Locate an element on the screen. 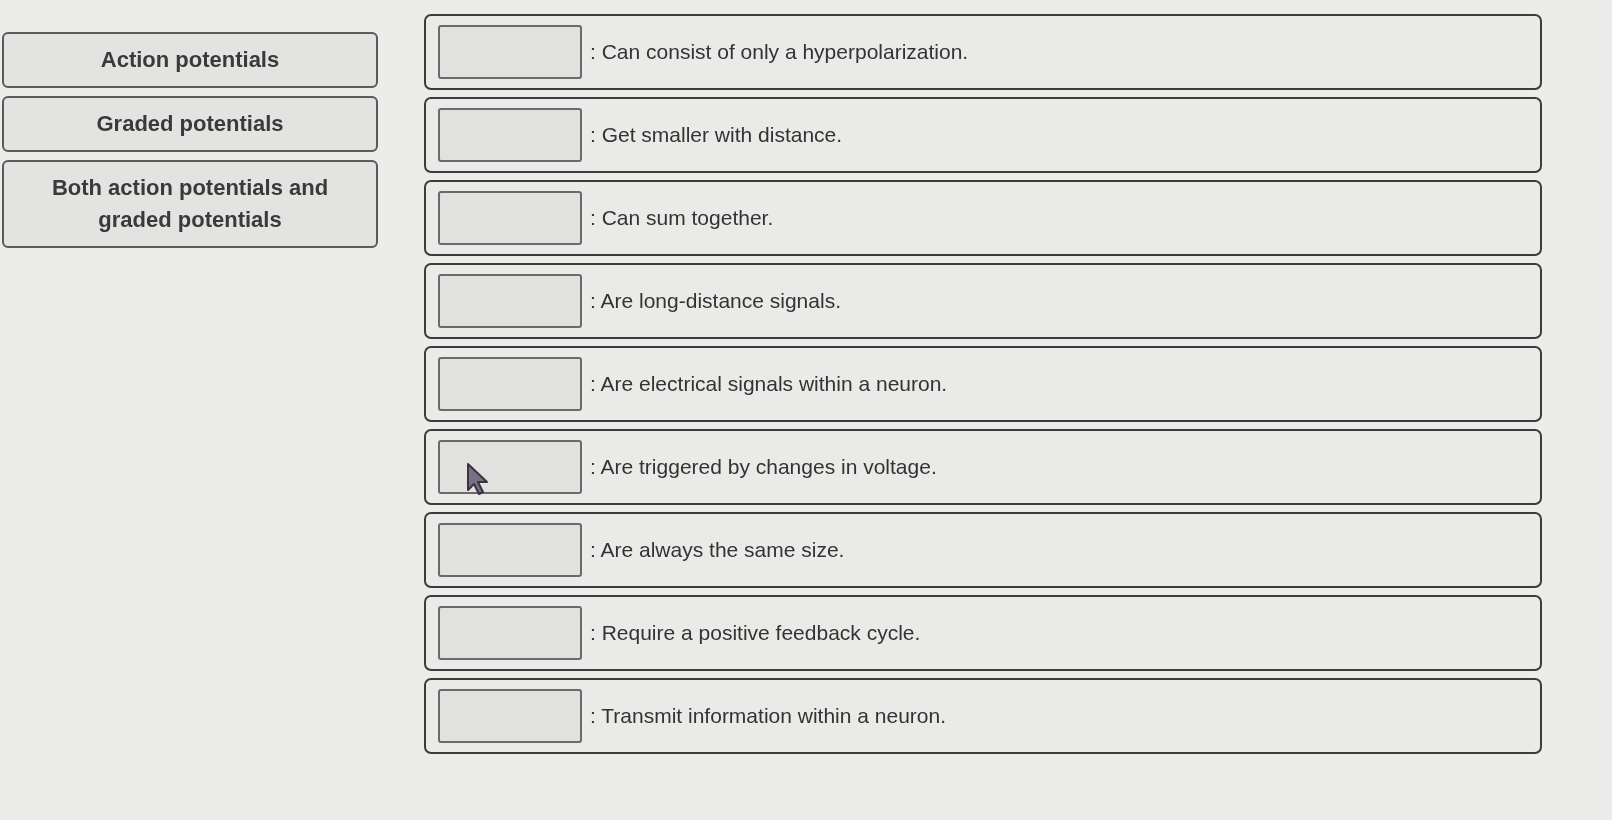 This screenshot has height=820, width=1612. statement-text: : Are triggered by changes in voltage. is located at coordinates (763, 467).